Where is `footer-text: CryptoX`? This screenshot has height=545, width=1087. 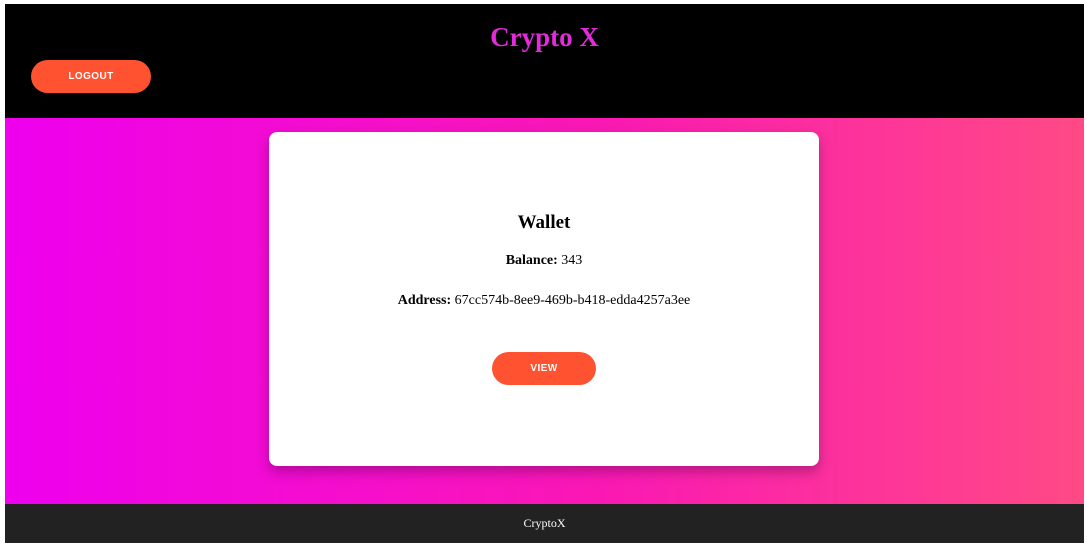 footer-text: CryptoX is located at coordinates (544, 523).